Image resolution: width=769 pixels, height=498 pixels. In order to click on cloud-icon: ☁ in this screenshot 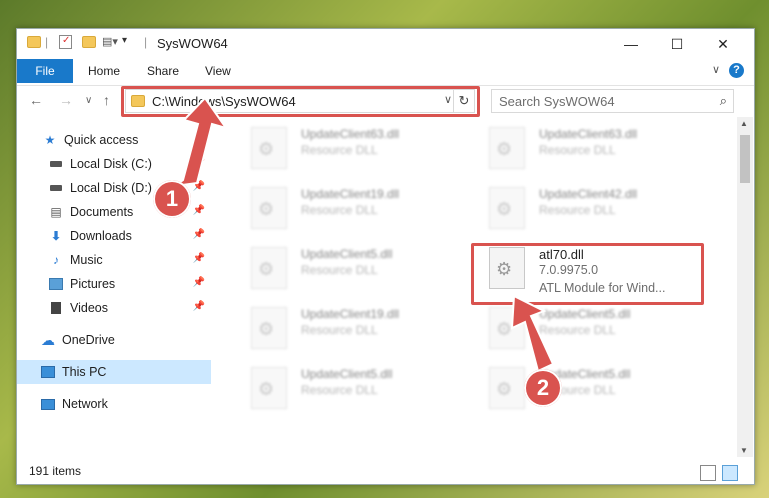, I will do `click(48, 339)`.